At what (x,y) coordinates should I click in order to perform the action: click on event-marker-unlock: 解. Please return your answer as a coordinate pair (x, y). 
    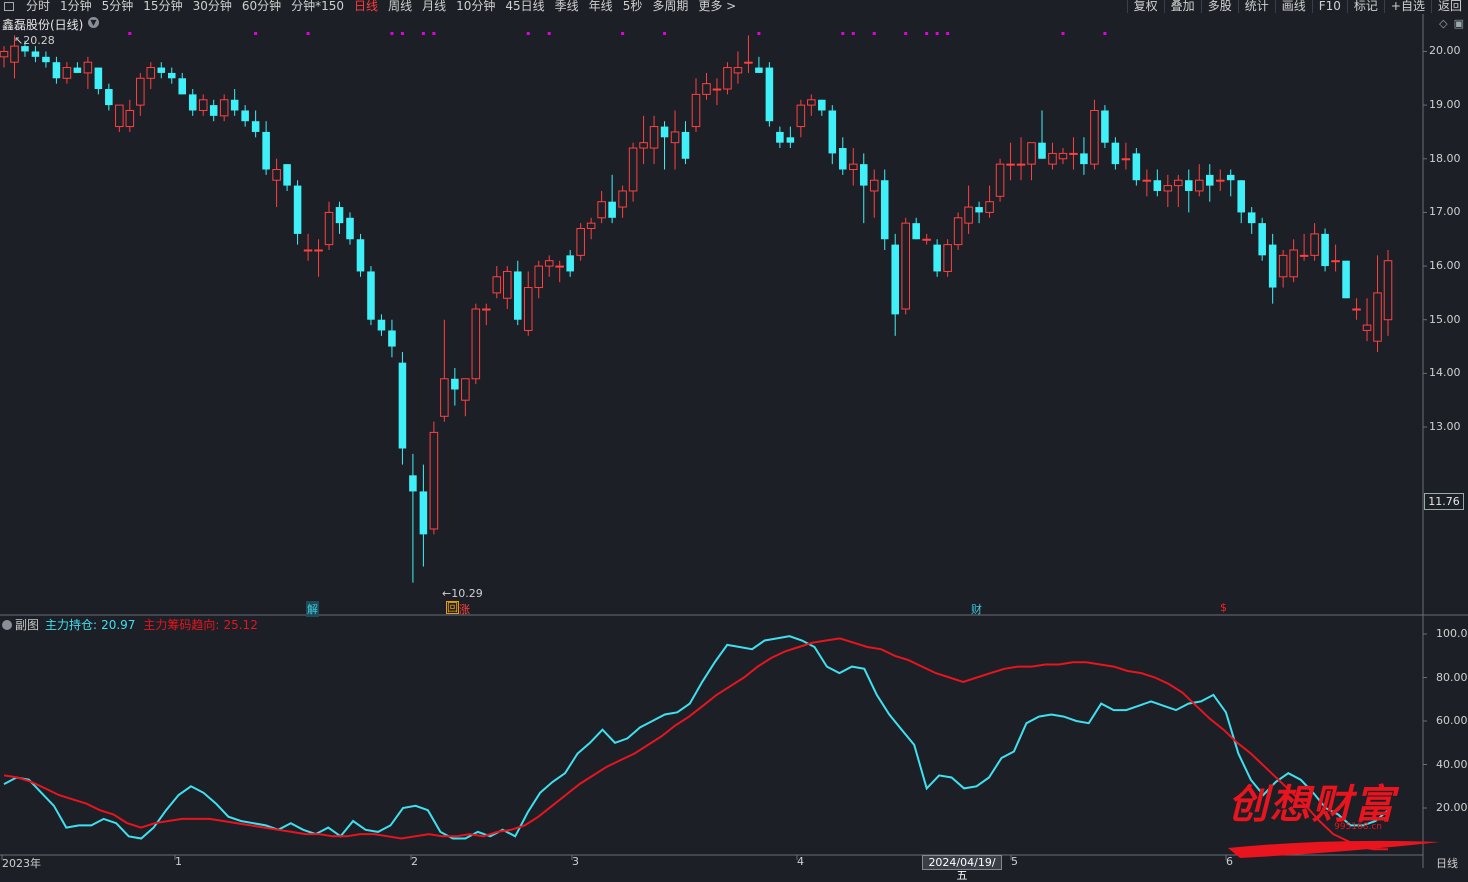
    Looking at the image, I should click on (312, 609).